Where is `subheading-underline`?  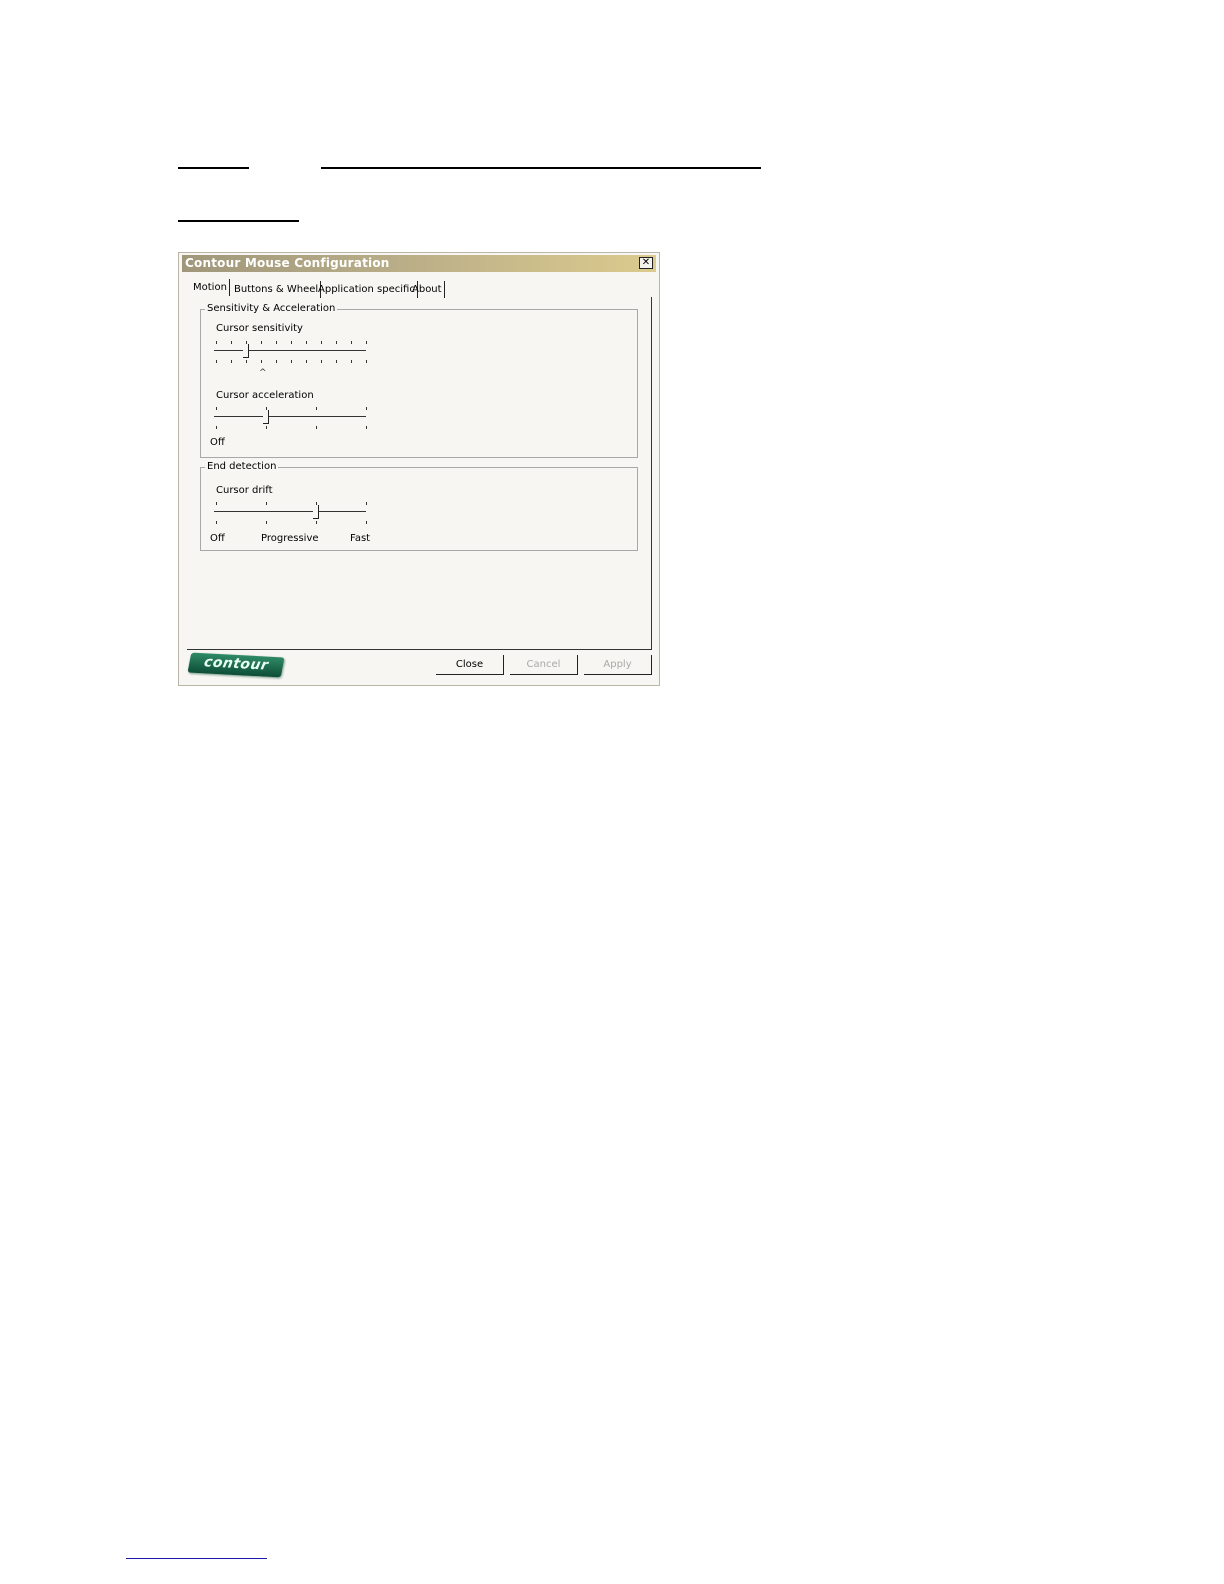
subheading-underline is located at coordinates (238, 221).